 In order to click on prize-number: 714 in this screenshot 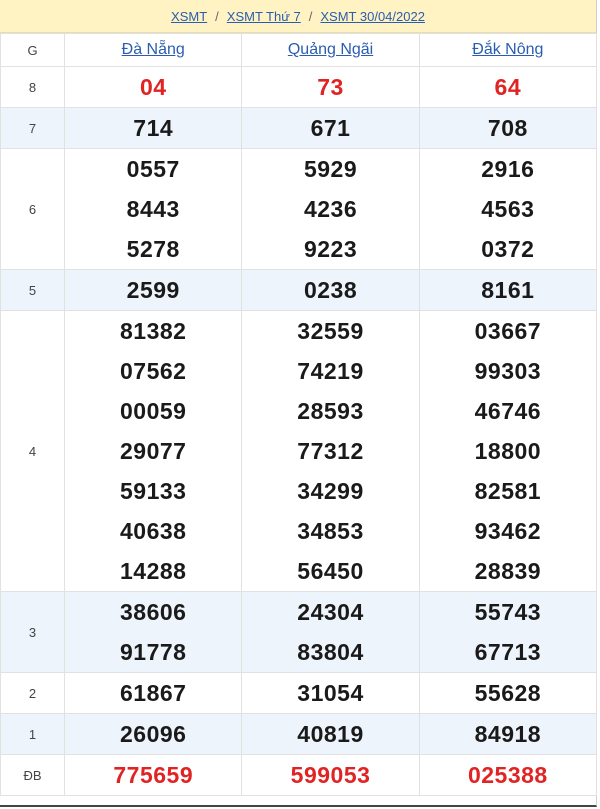, I will do `click(153, 128)`.